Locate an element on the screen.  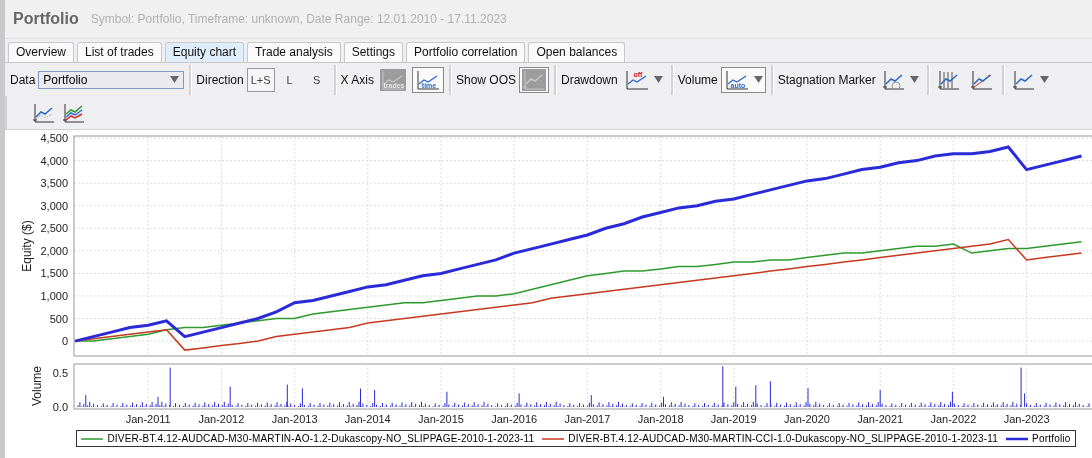
tab: Equity chart is located at coordinates (204, 52).